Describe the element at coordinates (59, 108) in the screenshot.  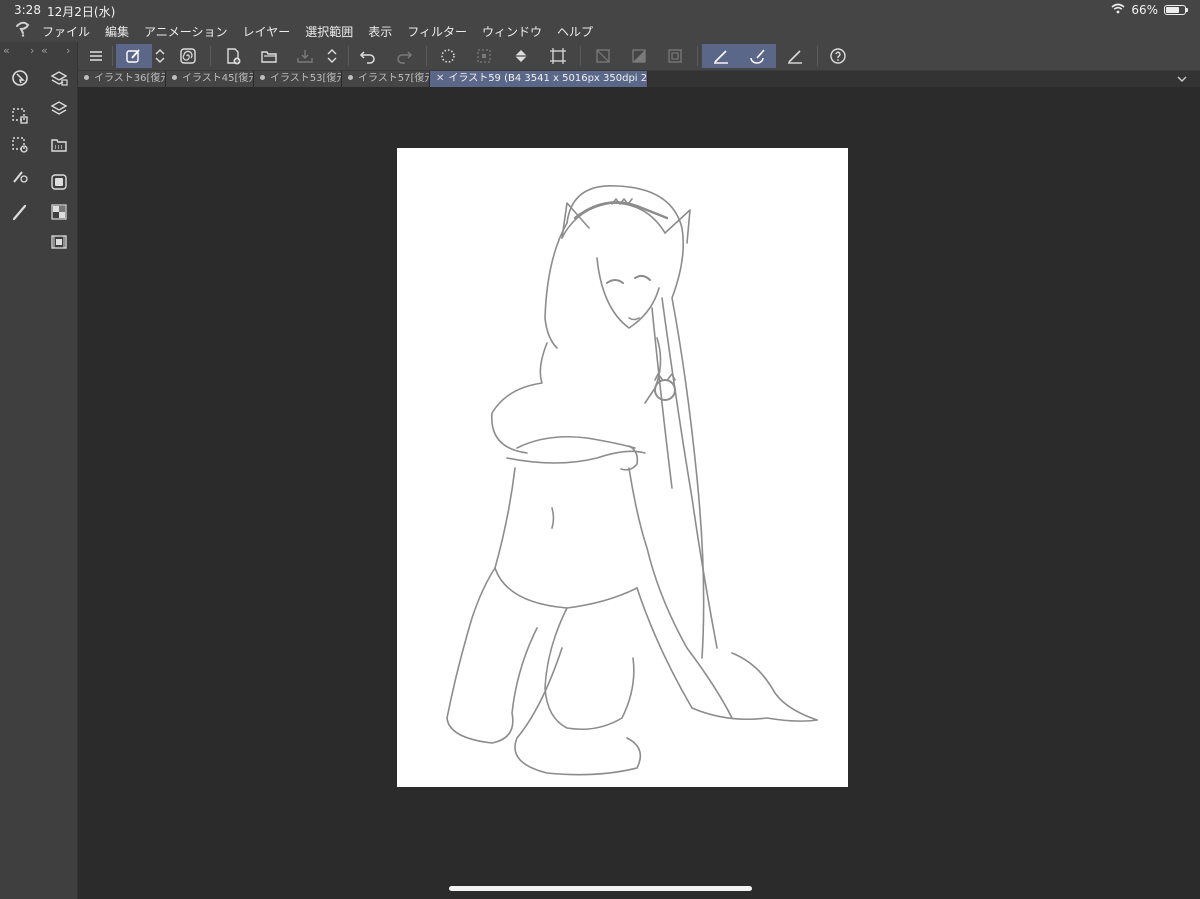
I see `layers-icon` at that location.